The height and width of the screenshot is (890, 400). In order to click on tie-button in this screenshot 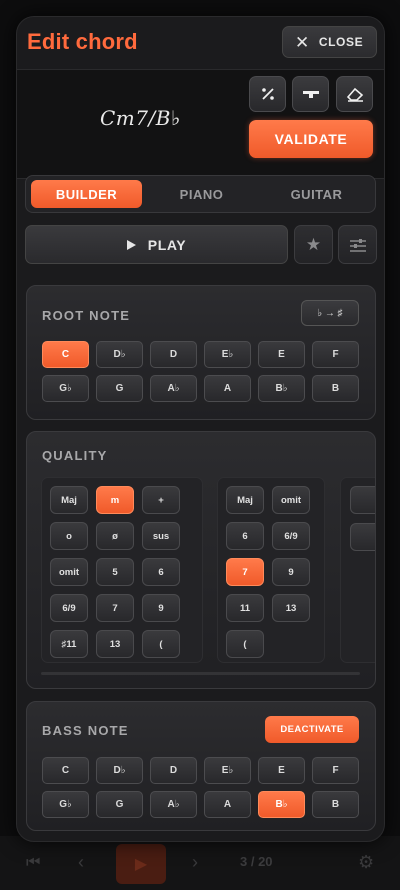, I will do `click(310, 94)`.